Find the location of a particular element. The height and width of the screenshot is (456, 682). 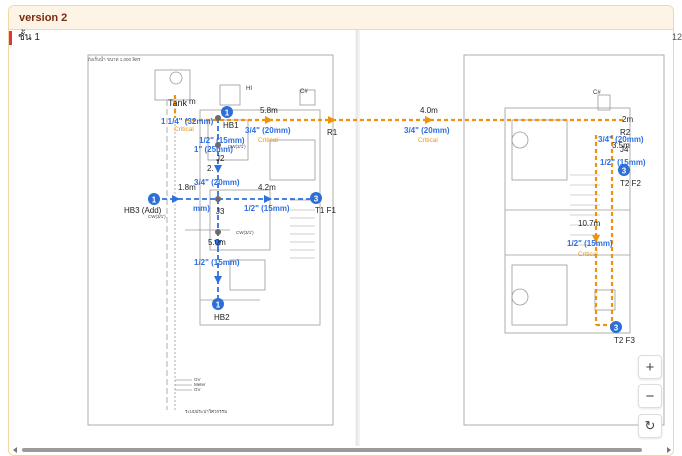

svg-text: HI is located at coordinates (249, 89).